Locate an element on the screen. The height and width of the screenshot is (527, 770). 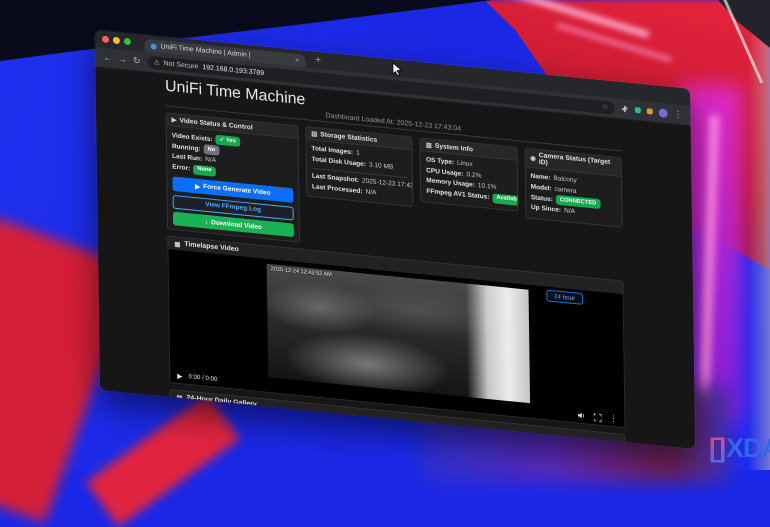
gallery-title: 24-Hour Daily Gallery is located at coordinates (221, 401).